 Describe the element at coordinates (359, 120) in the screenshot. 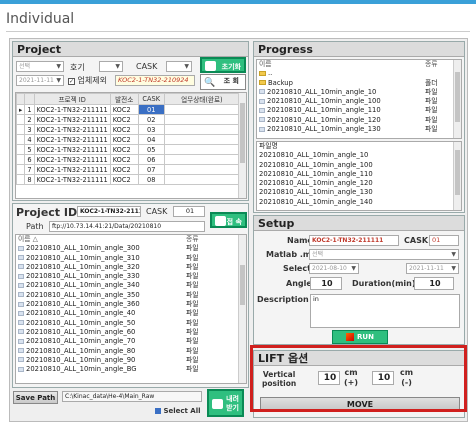

I see `list-item: 20210810_ALL_10min_angle_120 파일` at that location.